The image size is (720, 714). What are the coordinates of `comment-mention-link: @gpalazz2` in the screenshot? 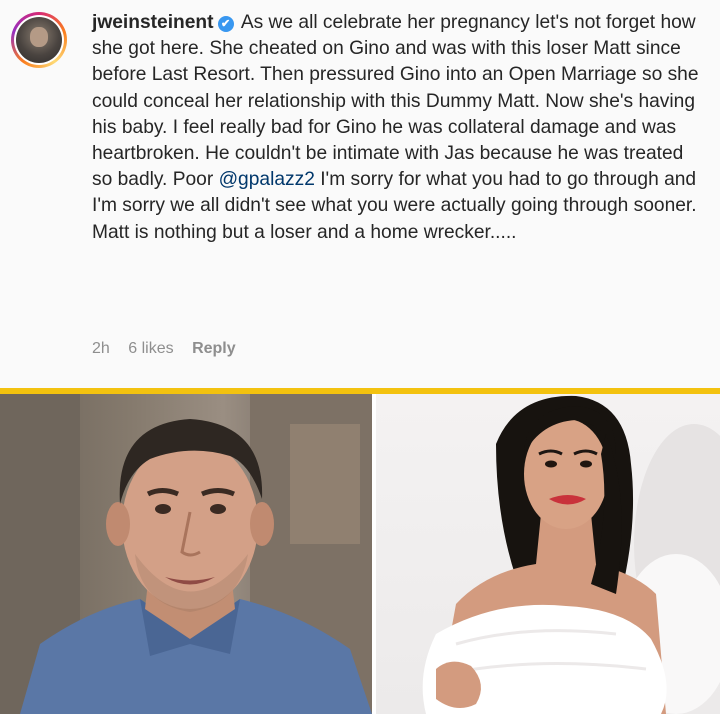 It's located at (267, 179).